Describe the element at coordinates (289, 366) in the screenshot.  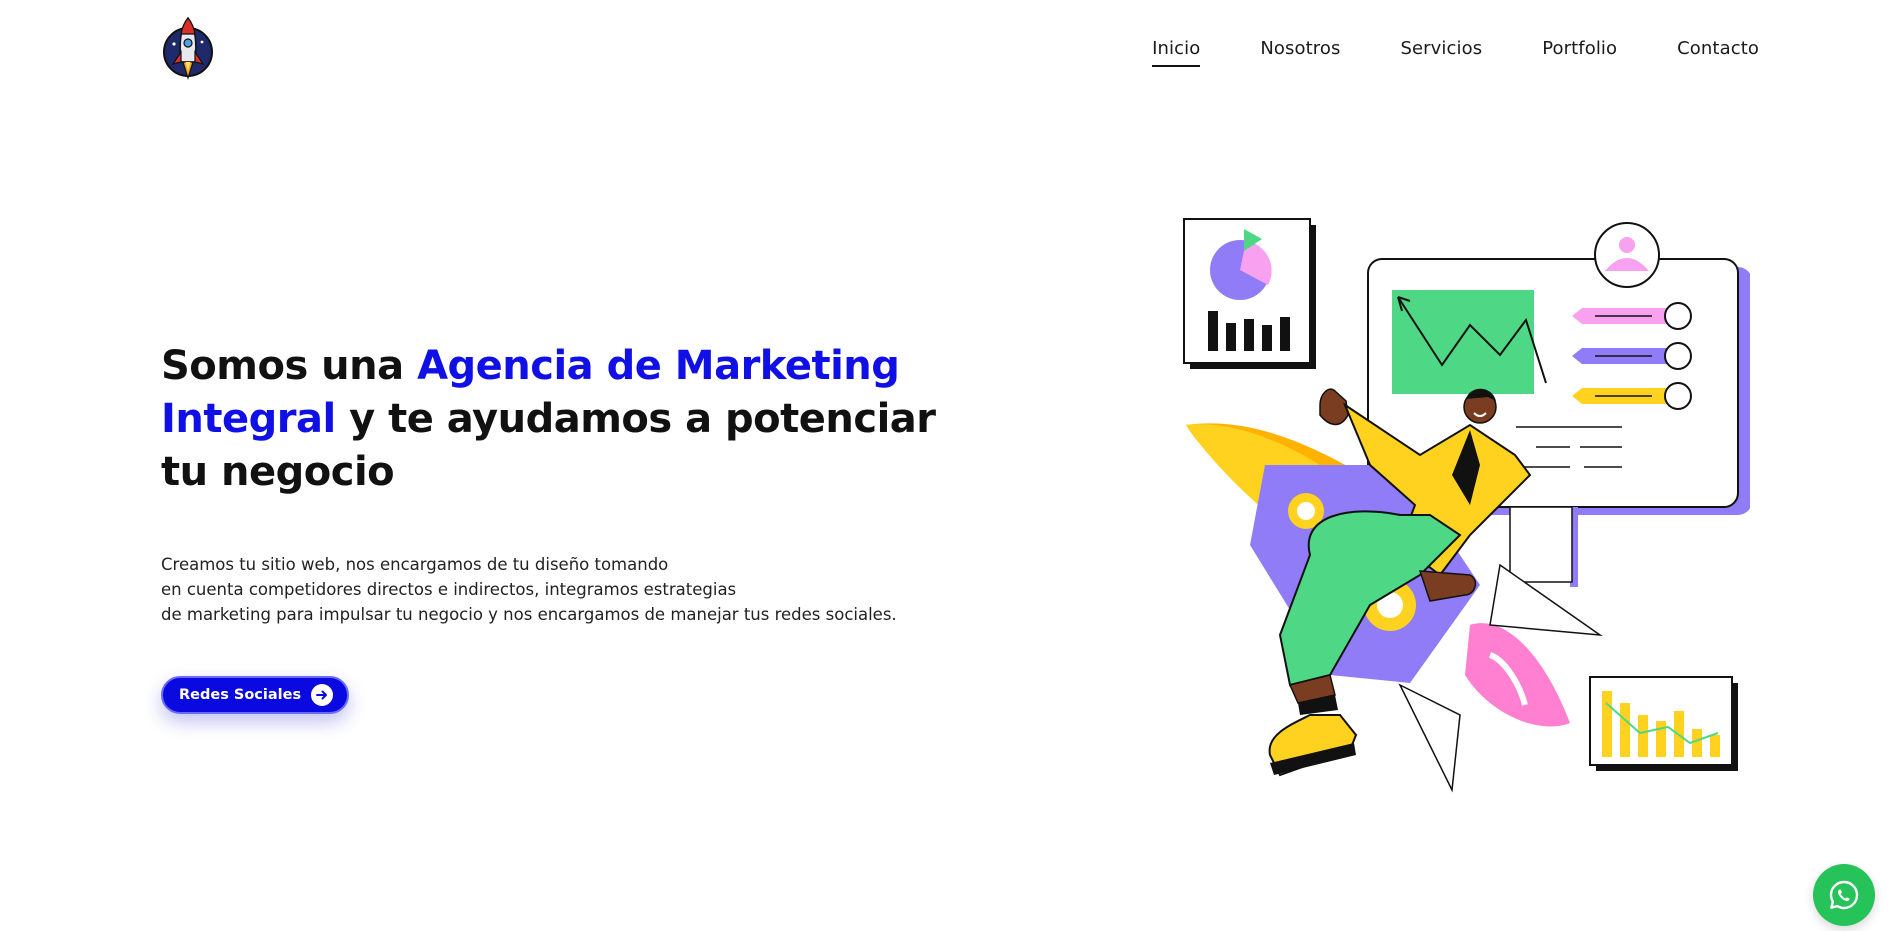
I see `hero-title-part1: Somos una` at that location.